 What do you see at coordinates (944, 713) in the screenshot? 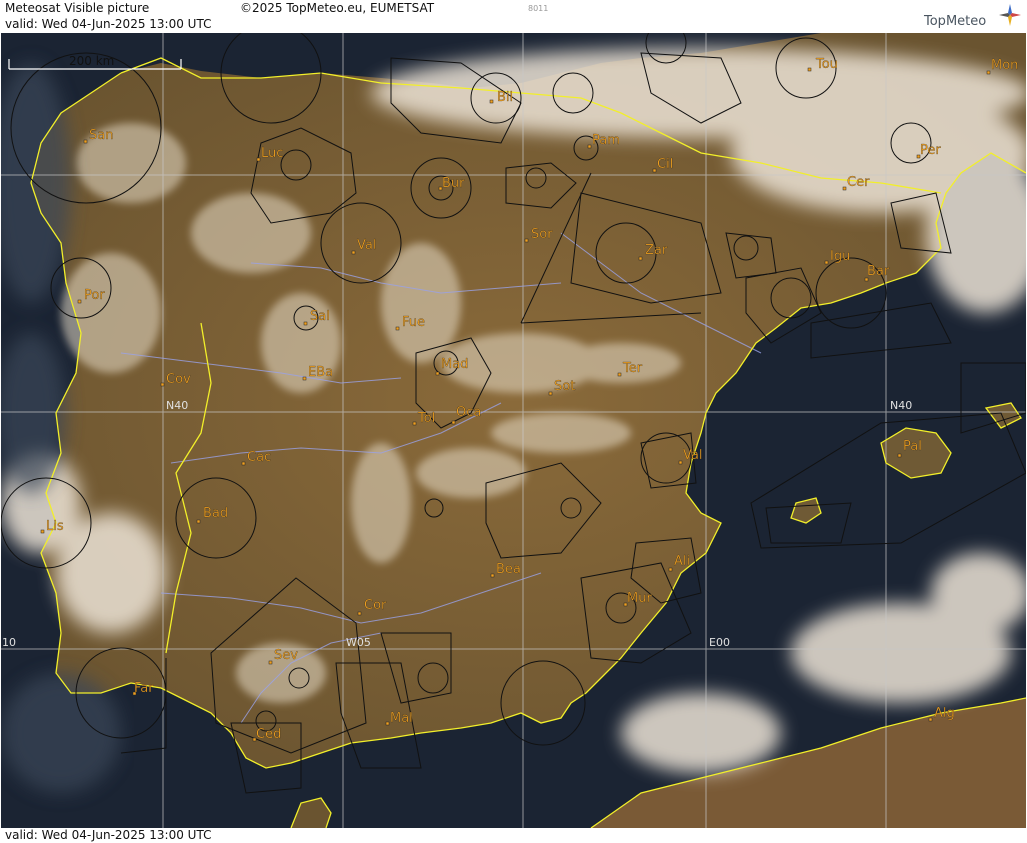
I see `city-label: Alg` at bounding box center [944, 713].